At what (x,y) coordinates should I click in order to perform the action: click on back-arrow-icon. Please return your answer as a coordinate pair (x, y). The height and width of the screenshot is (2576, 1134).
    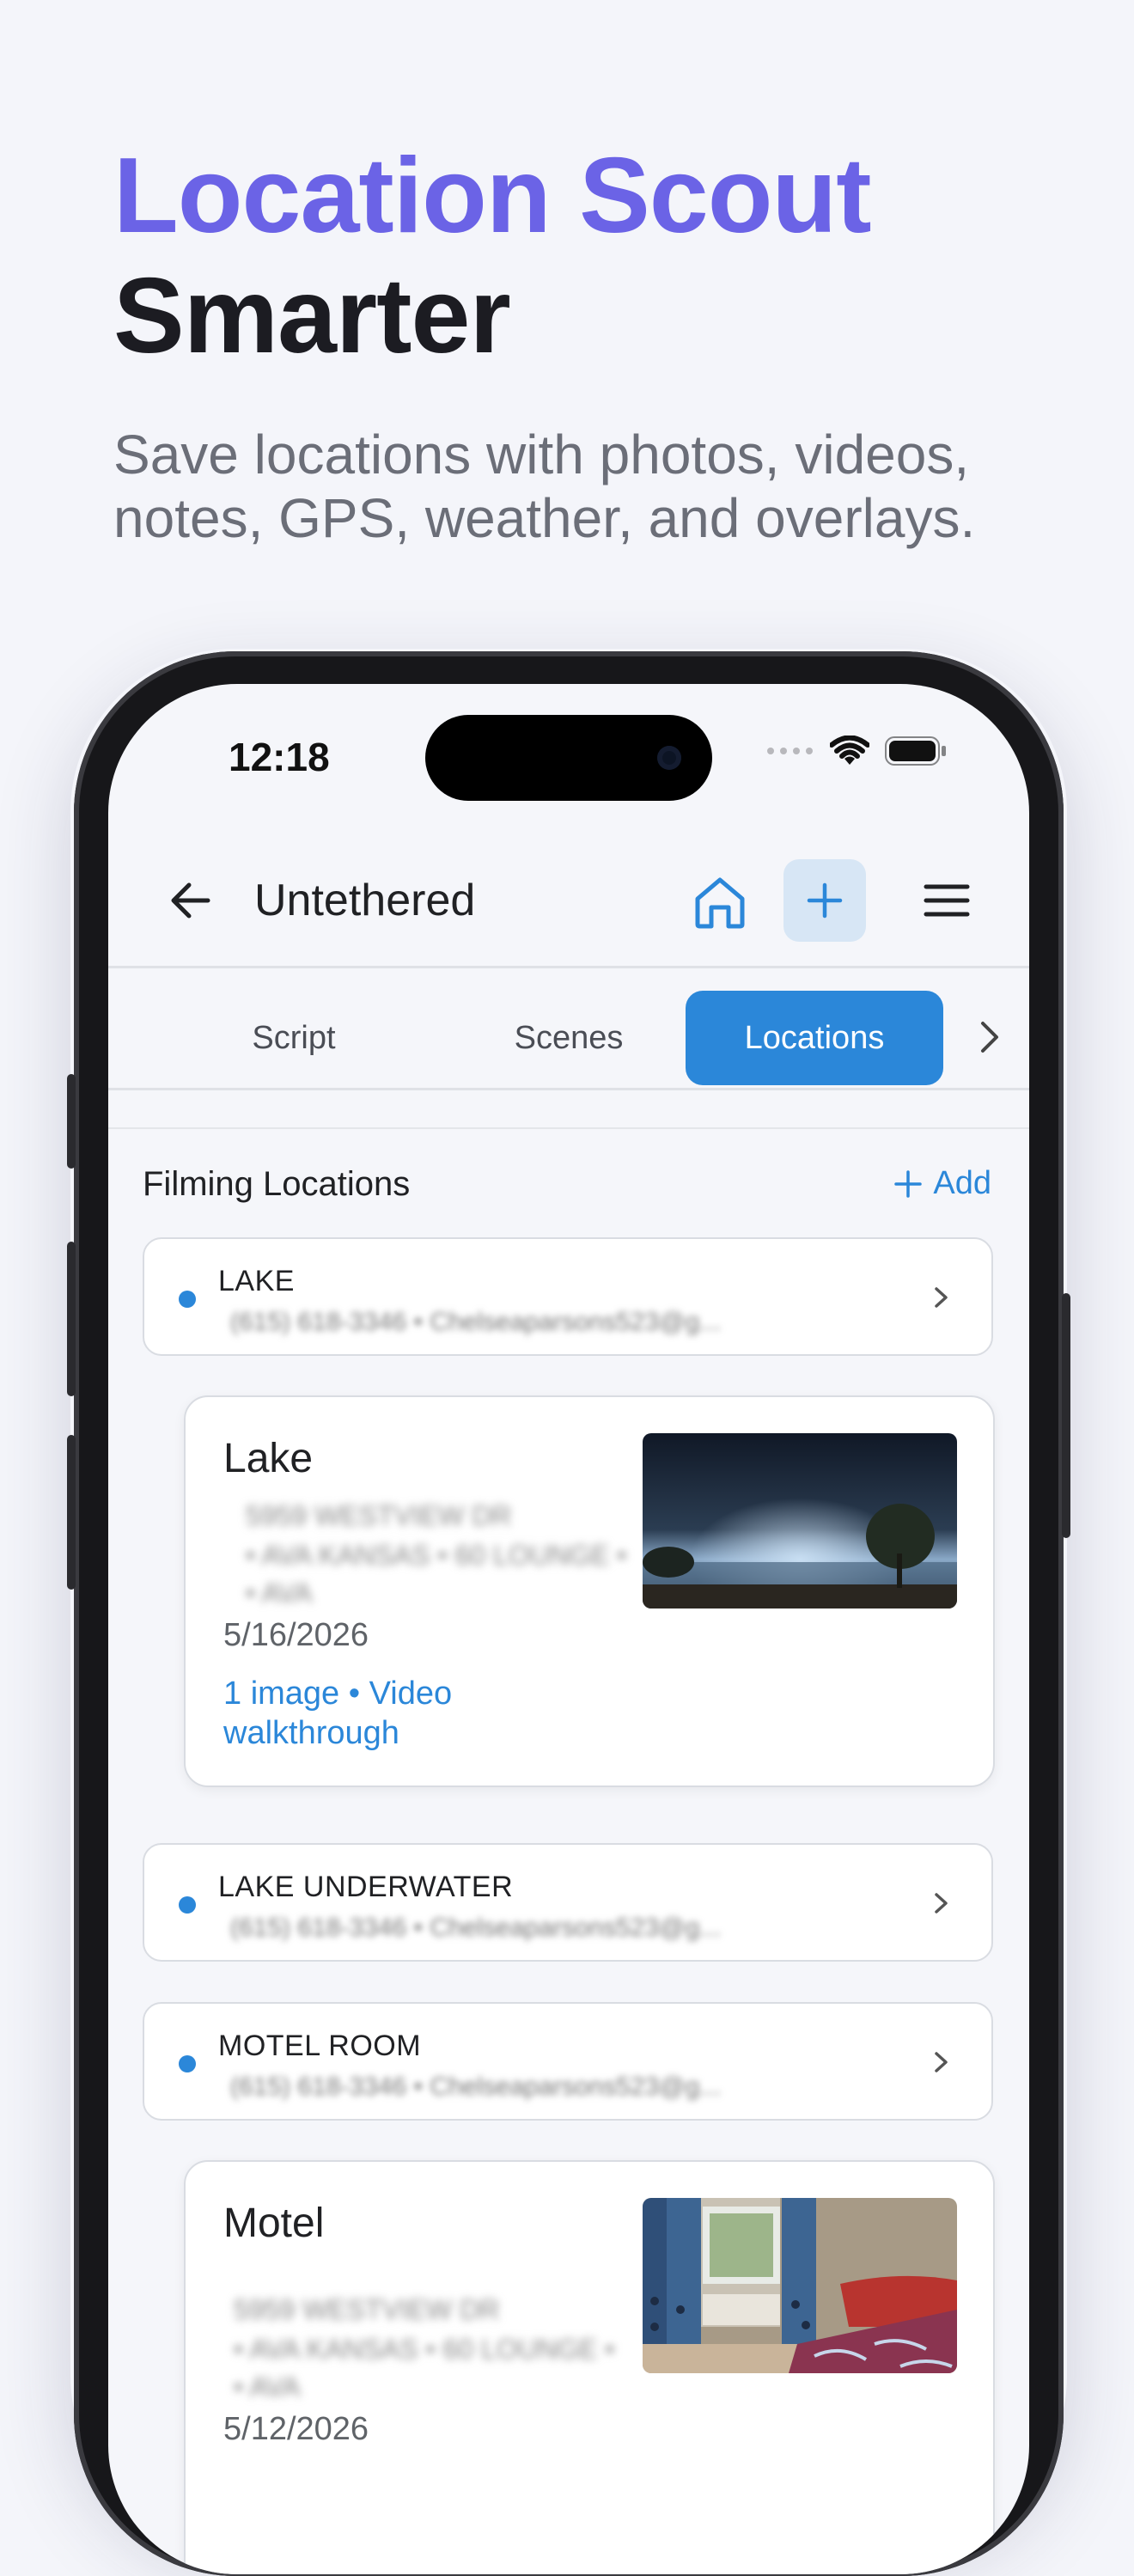
    Looking at the image, I should click on (190, 900).